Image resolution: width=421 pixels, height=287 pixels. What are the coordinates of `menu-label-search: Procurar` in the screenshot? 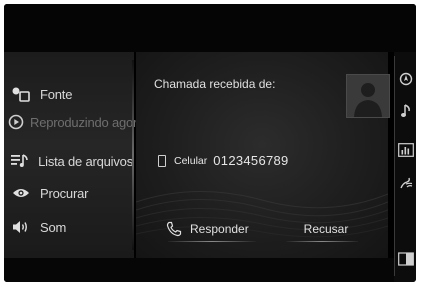 It's located at (64, 193).